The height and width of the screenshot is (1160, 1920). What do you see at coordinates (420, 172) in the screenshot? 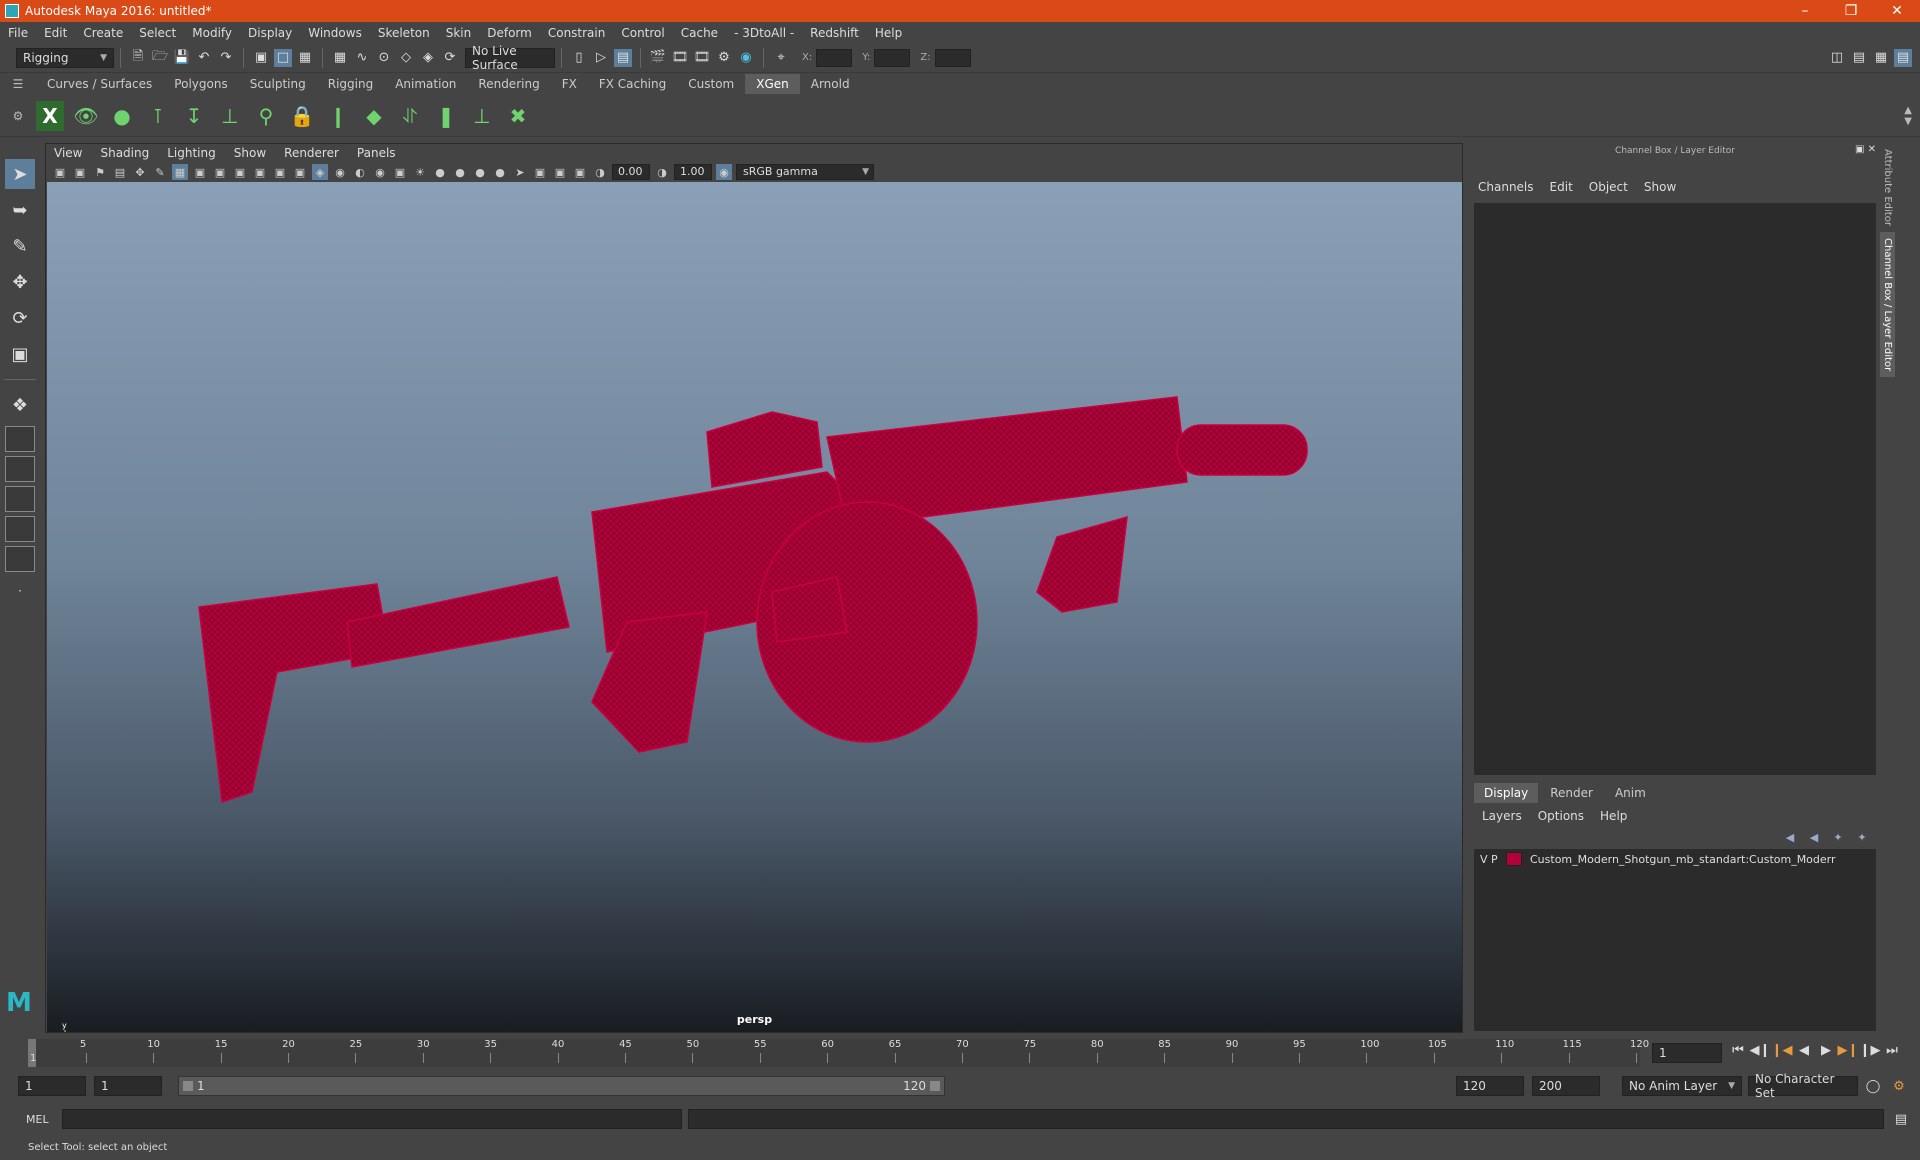
I see `lights-icon: ☀` at bounding box center [420, 172].